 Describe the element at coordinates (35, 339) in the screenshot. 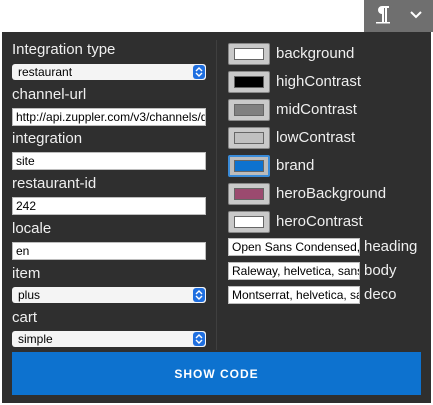

I see `cart-value: simple` at that location.